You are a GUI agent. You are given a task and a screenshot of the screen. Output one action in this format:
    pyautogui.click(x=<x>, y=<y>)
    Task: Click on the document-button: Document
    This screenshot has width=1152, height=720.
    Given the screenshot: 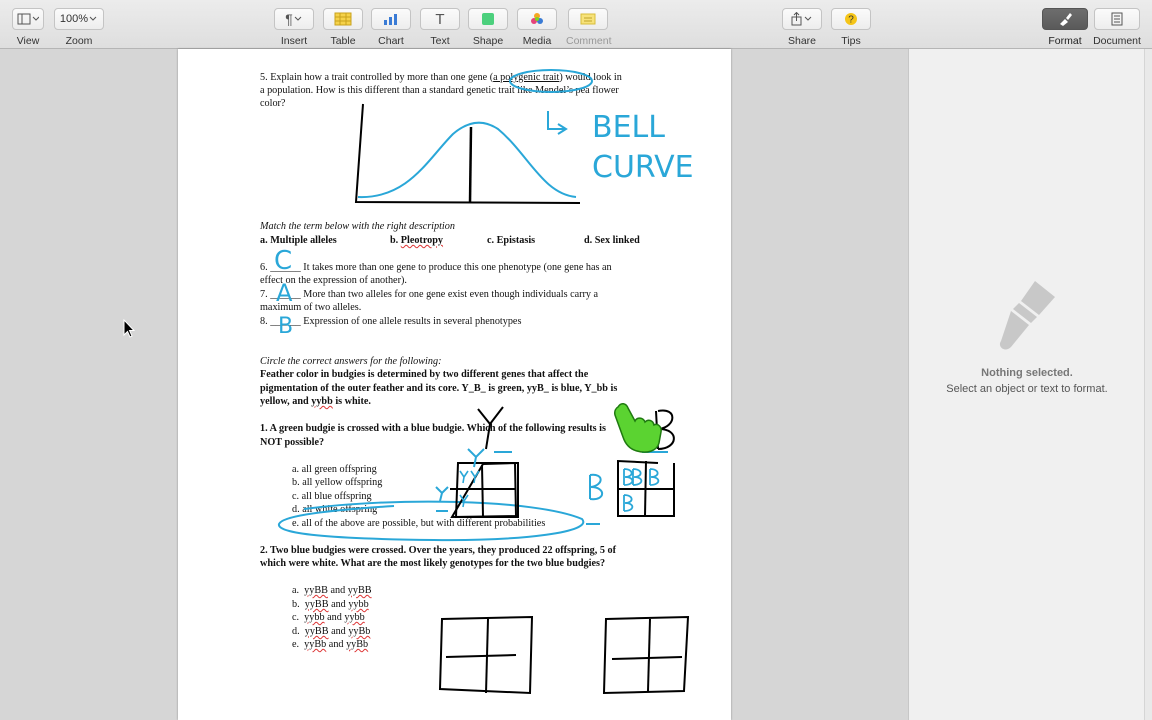 What is the action you would take?
    pyautogui.click(x=1117, y=27)
    